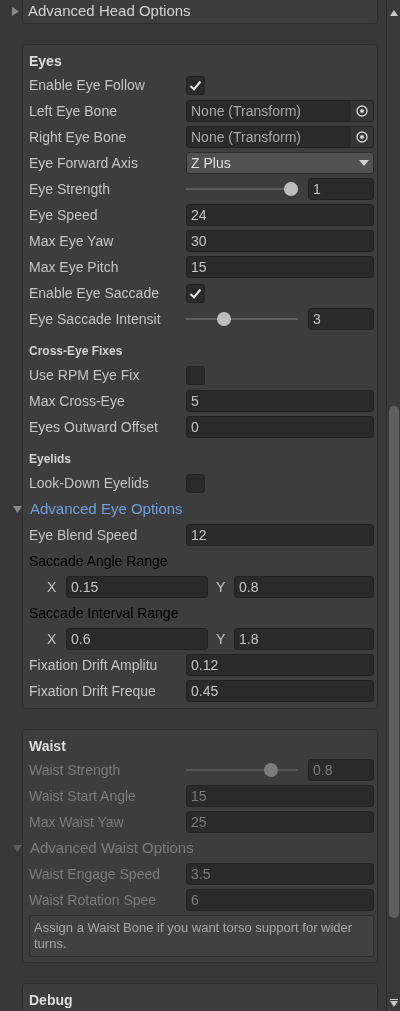 Image resolution: width=400 pixels, height=1011 pixels. I want to click on field-label: Enable Eye Saccade, so click(94, 293).